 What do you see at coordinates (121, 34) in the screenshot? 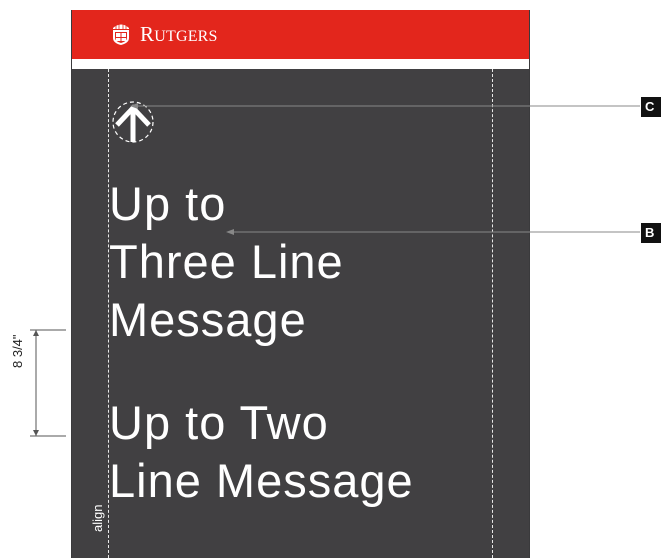
I see `rutgers-shield-icon` at bounding box center [121, 34].